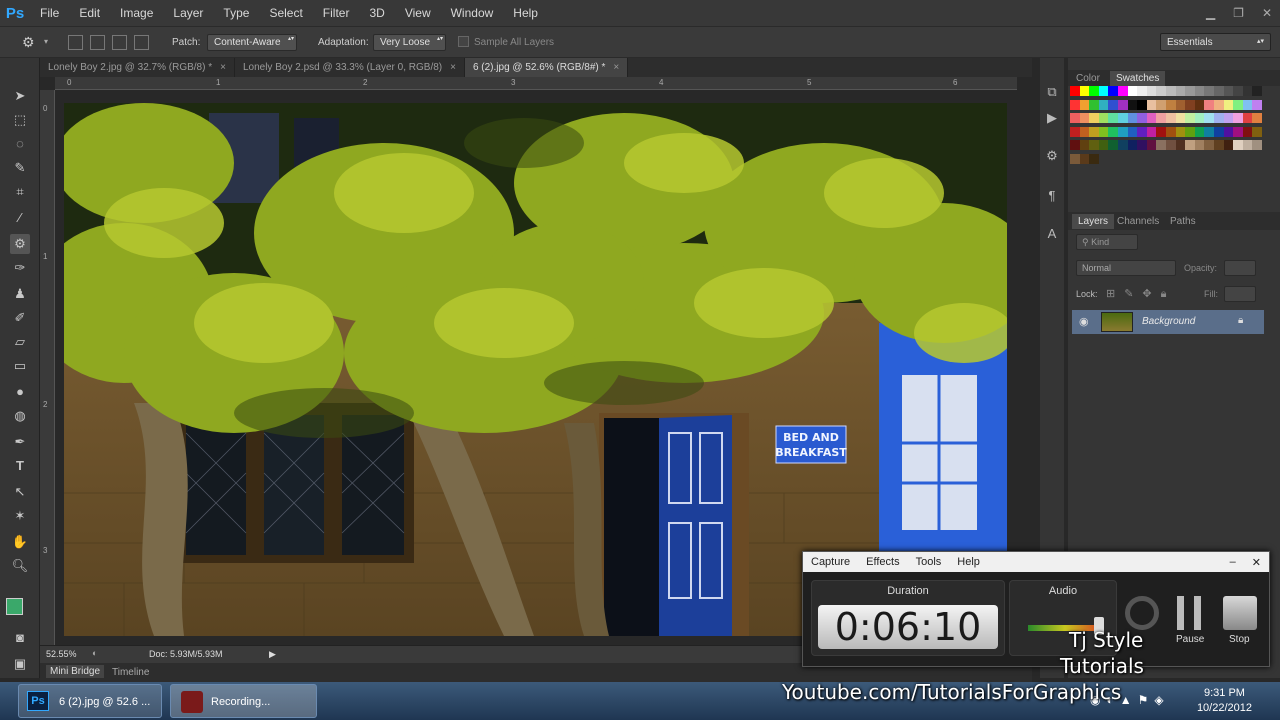 This screenshot has height=720, width=1280. What do you see at coordinates (472, 13) in the screenshot?
I see `menu-window: Window` at bounding box center [472, 13].